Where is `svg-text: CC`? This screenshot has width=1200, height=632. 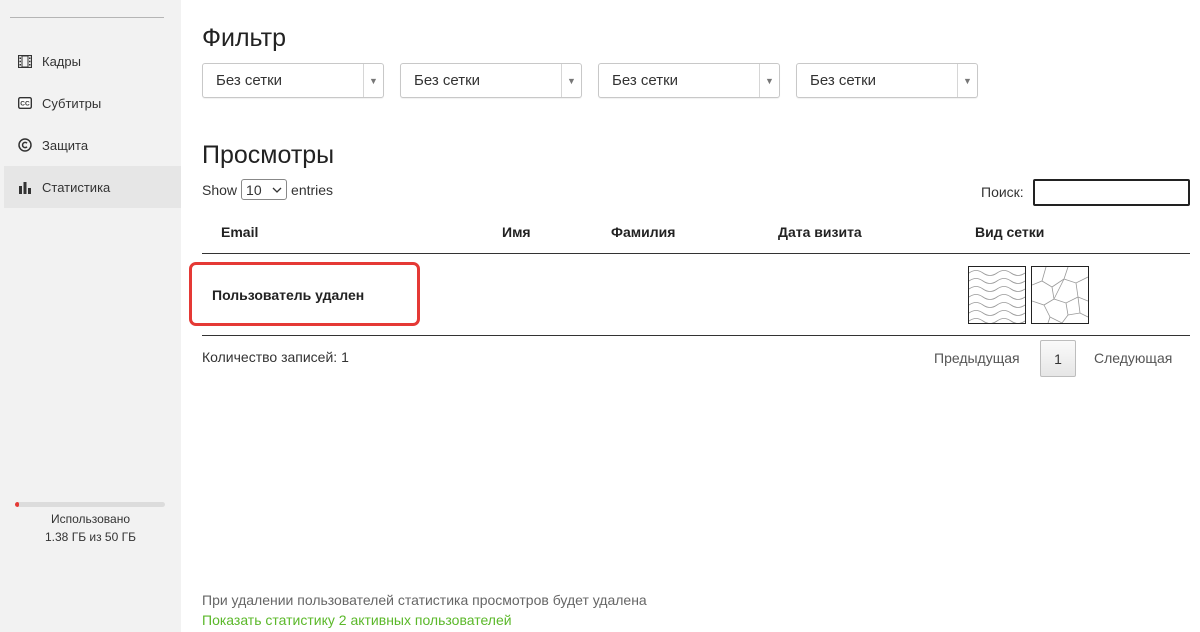
svg-text: CC is located at coordinates (25, 104).